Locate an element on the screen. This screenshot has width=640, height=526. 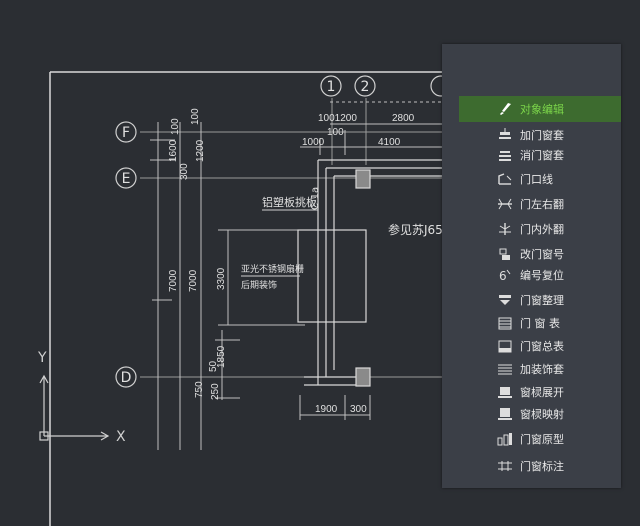
grid-bubble-f: F is located at coordinates (126, 133).